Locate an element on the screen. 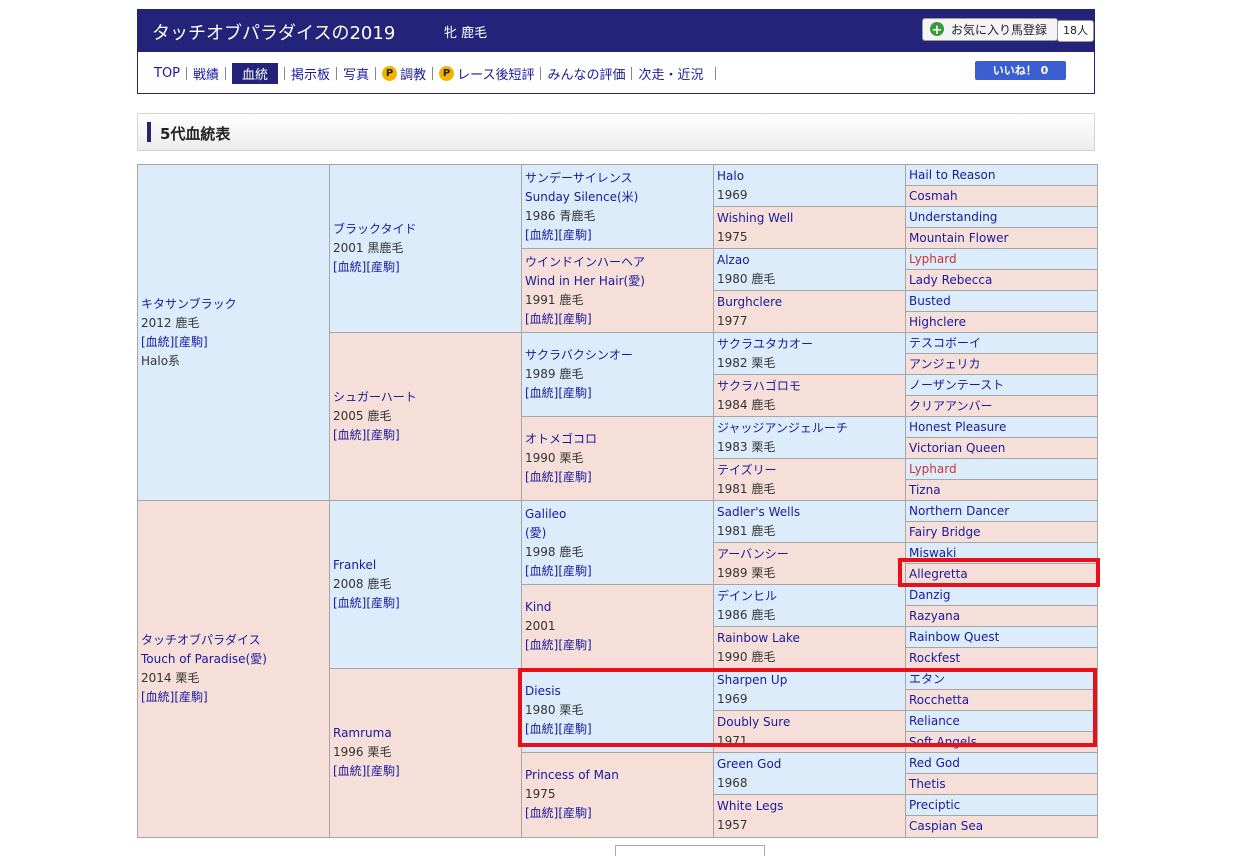 Image resolution: width=1250 pixels, height=856 pixels. horse-alt-name-link: (愛) is located at coordinates (535, 533).